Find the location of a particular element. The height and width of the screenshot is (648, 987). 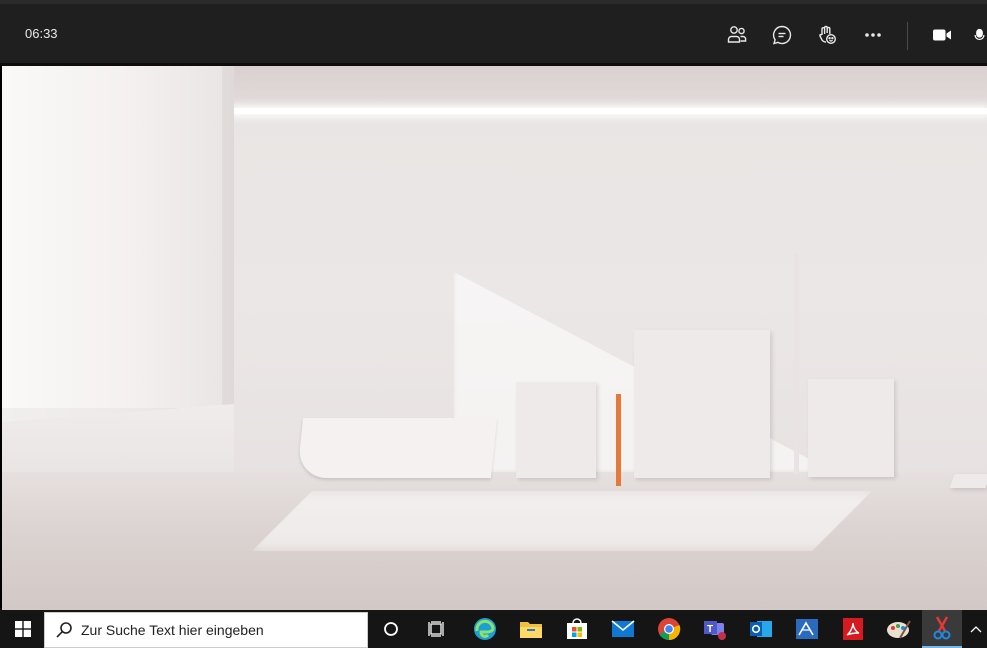

edge-icon is located at coordinates (485, 629).